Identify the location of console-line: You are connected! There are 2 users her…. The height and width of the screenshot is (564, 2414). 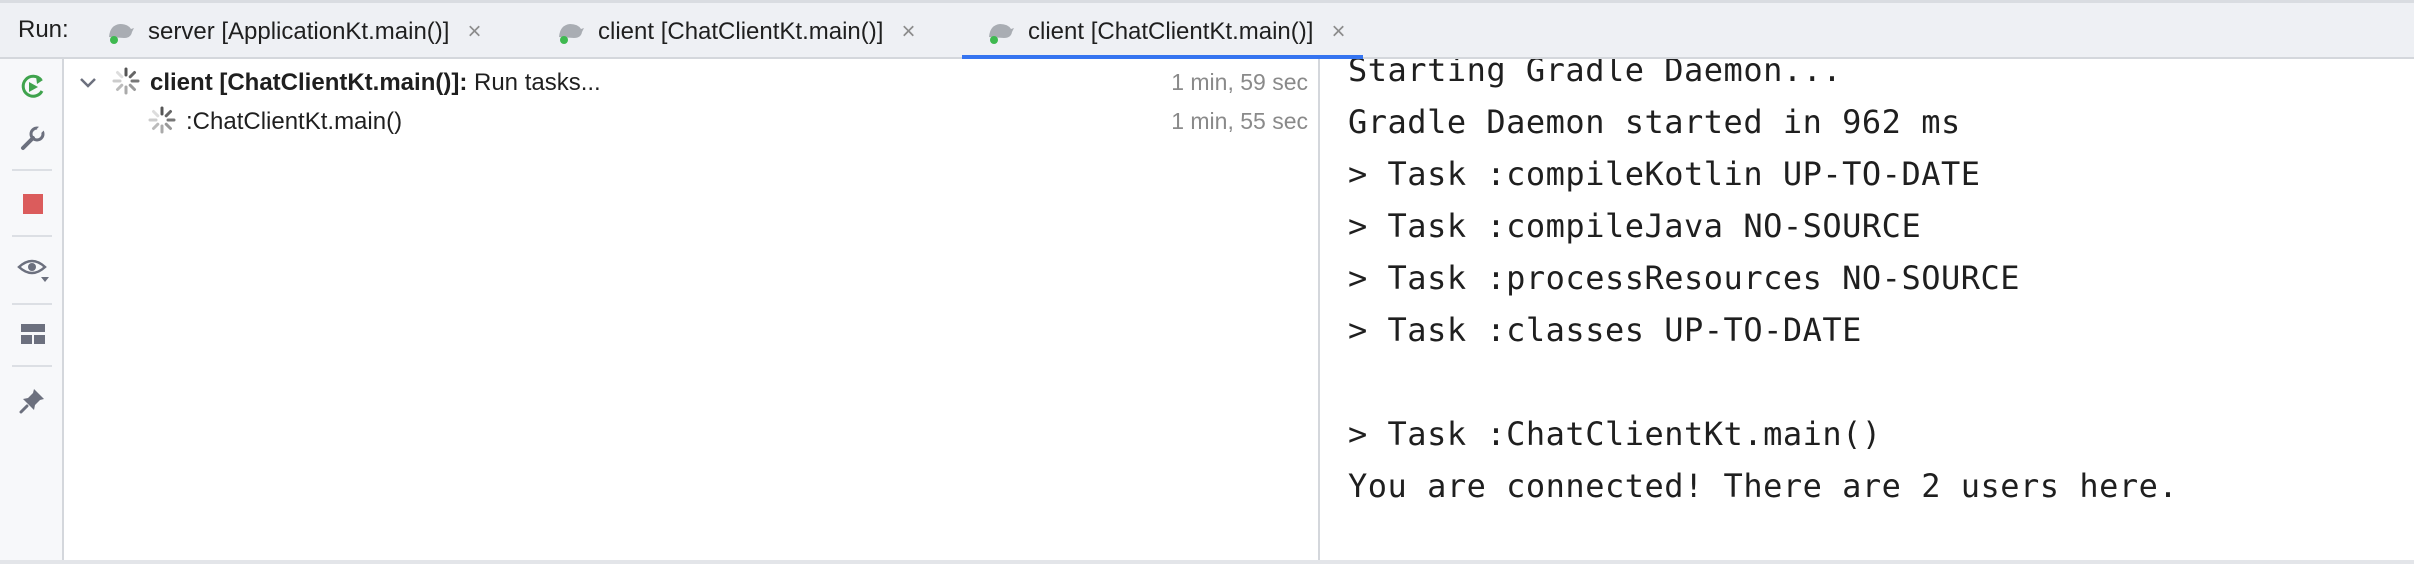
(1763, 486).